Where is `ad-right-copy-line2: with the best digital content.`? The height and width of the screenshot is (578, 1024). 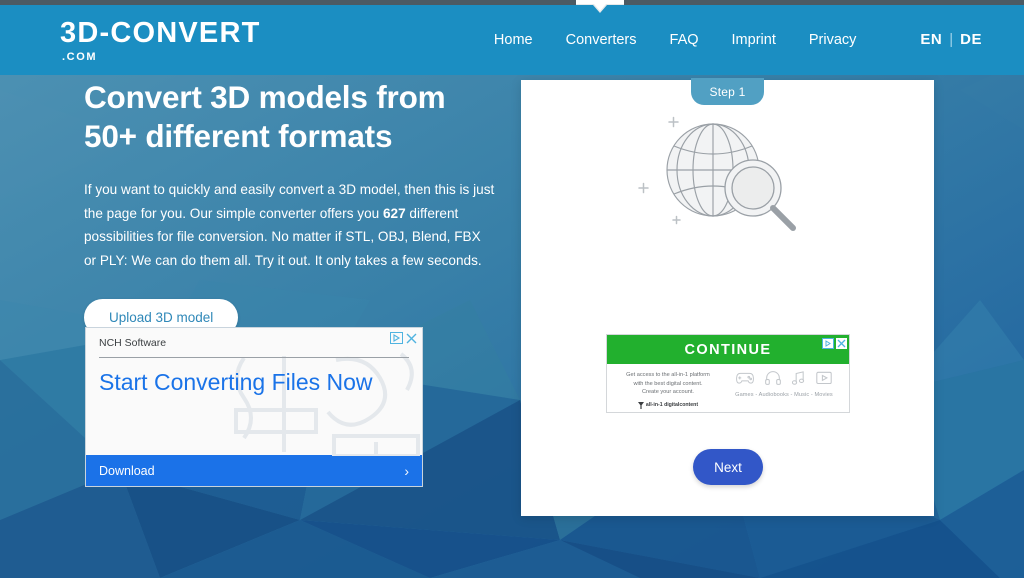 ad-right-copy-line2: with the best digital content. is located at coordinates (668, 383).